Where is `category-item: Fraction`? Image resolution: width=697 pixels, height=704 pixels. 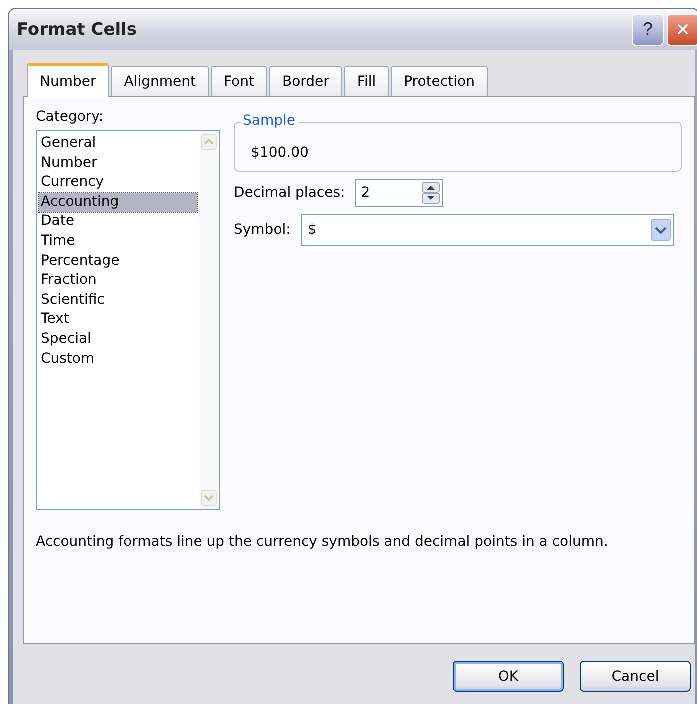 category-item: Fraction is located at coordinates (118, 281).